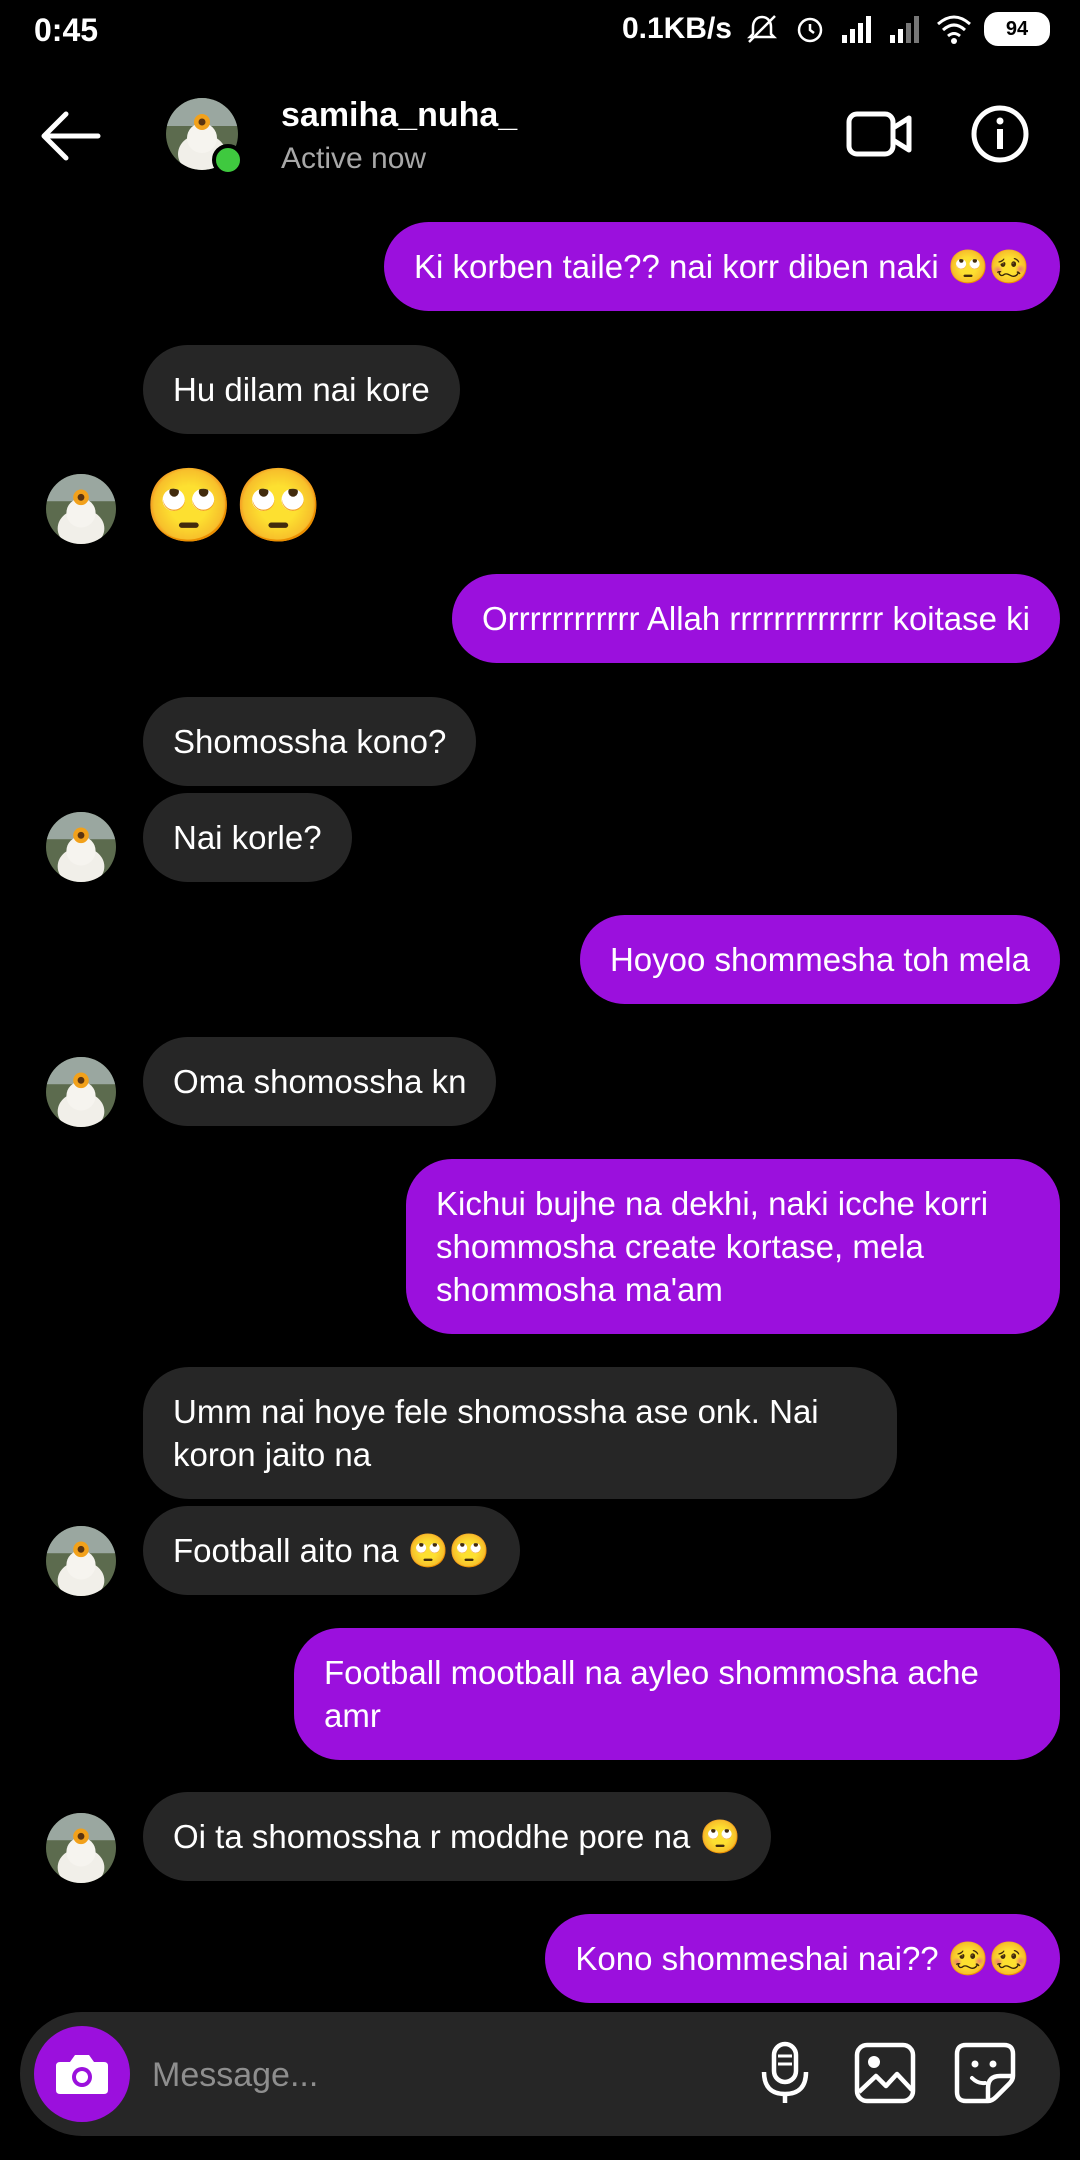 The image size is (1080, 2160). Describe the element at coordinates (310, 741) in the screenshot. I see `message-incoming: Shomossha kono?` at that location.